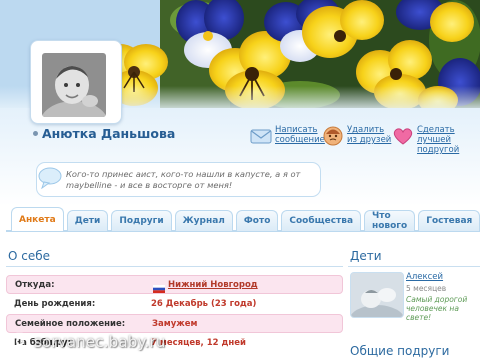 This screenshot has height=358, width=480. What do you see at coordinates (35, 133) in the screenshot?
I see `online-indicator` at bounding box center [35, 133].